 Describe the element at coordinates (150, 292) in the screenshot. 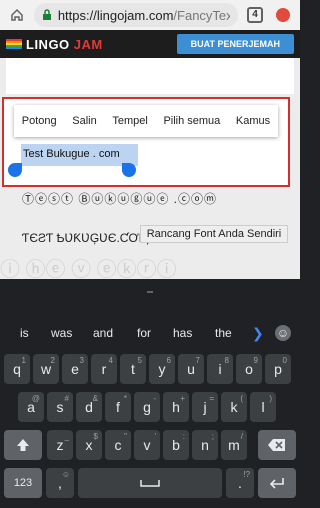

I see `keyboard-collapse-handle` at that location.